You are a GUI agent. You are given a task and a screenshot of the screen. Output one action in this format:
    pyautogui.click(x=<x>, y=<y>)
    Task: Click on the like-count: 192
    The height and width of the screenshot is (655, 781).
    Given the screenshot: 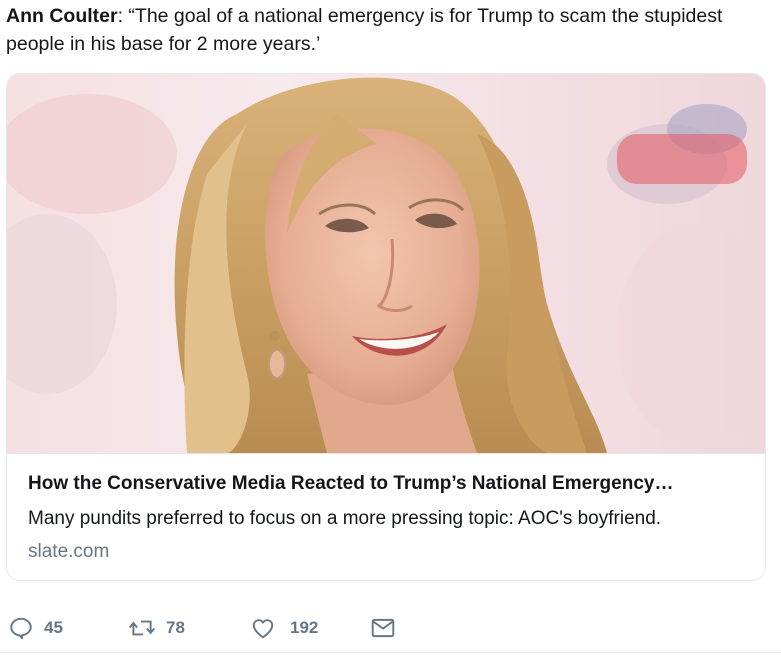 What is the action you would take?
    pyautogui.click(x=304, y=627)
    